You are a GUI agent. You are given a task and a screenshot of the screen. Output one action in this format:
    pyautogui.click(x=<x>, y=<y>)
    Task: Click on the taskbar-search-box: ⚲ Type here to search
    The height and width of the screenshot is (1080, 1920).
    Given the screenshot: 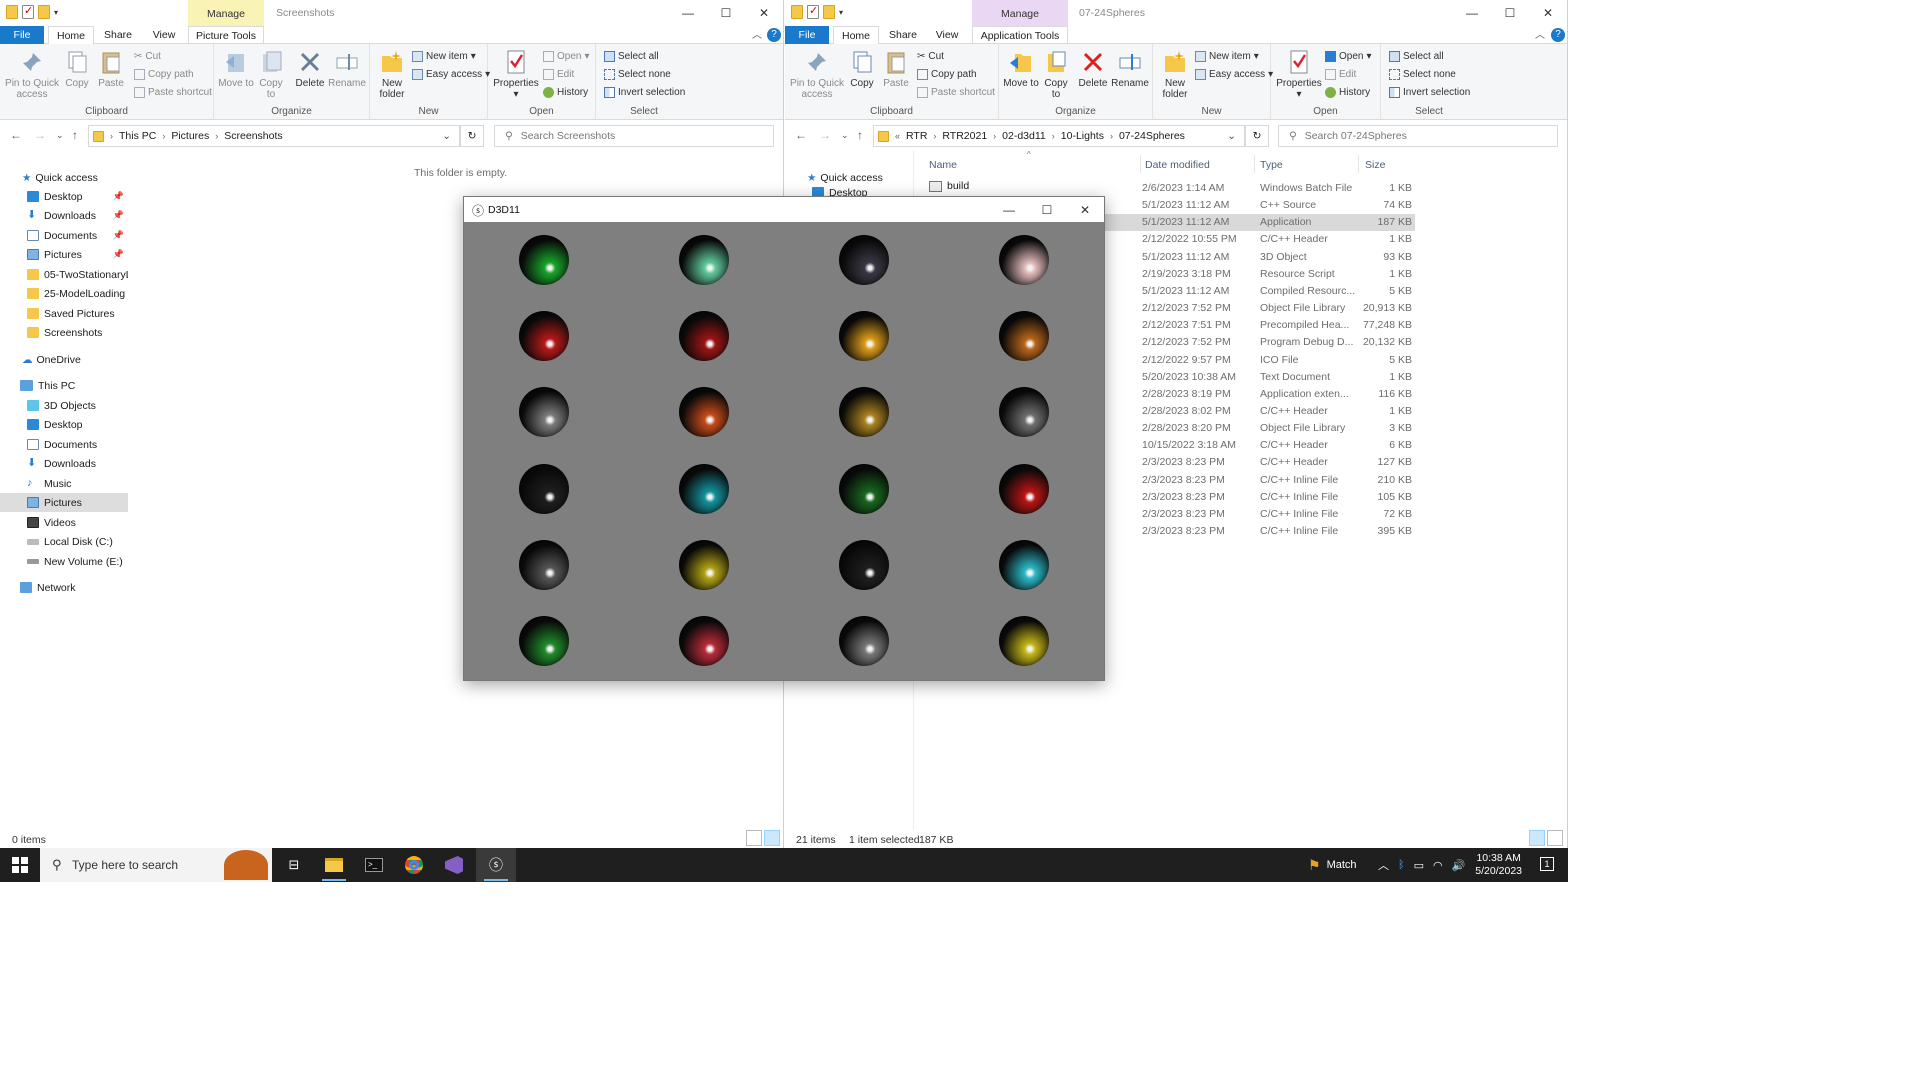 What is the action you would take?
    pyautogui.click(x=156, y=865)
    